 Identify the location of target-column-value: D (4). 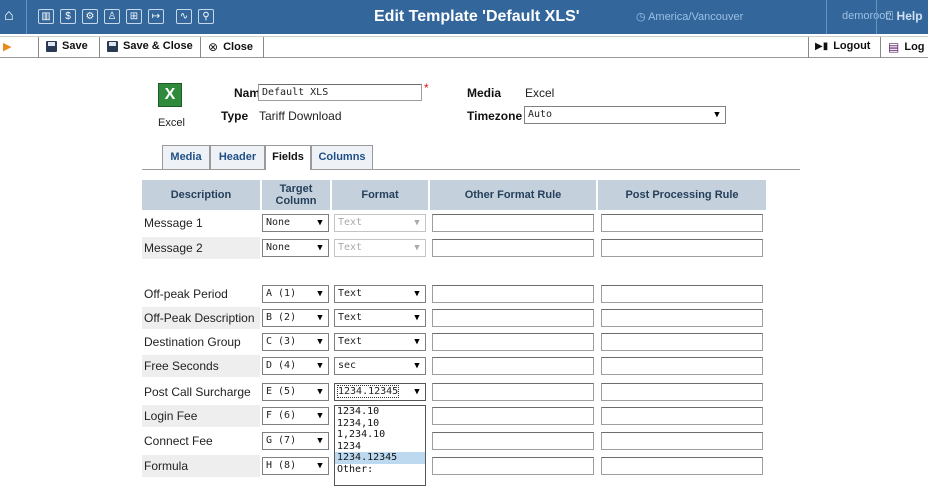
(281, 365).